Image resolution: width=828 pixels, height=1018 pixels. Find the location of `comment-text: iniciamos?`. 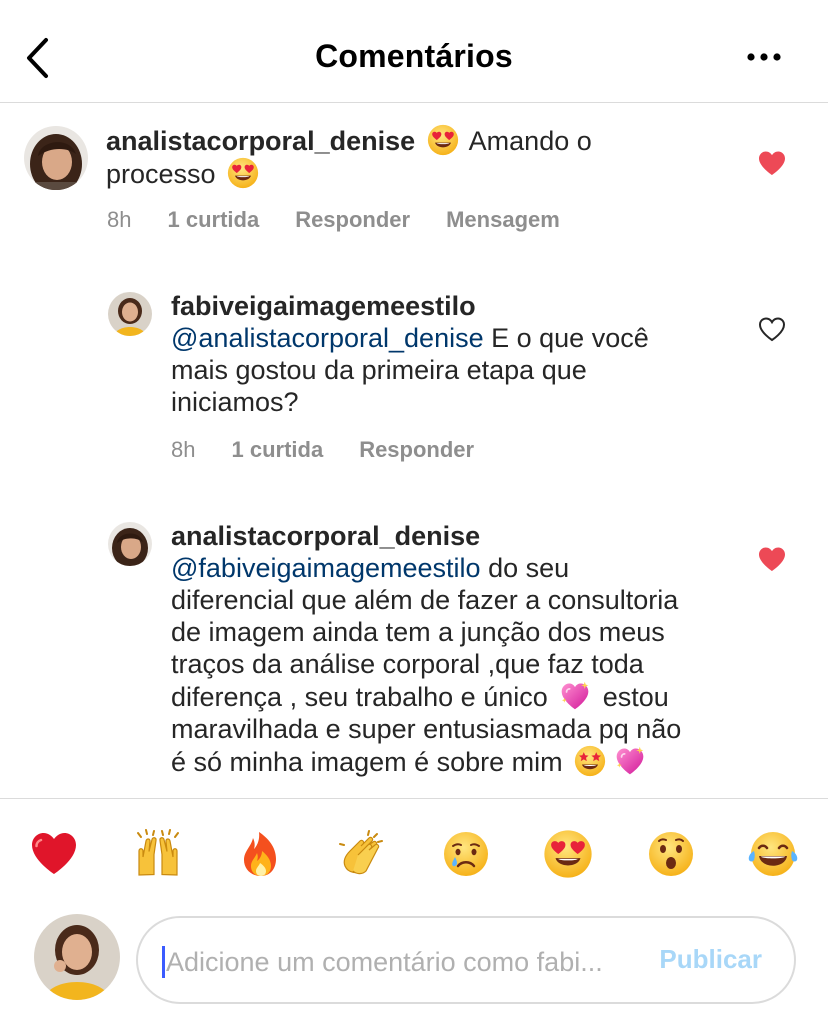

comment-text: iniciamos? is located at coordinates (235, 402).